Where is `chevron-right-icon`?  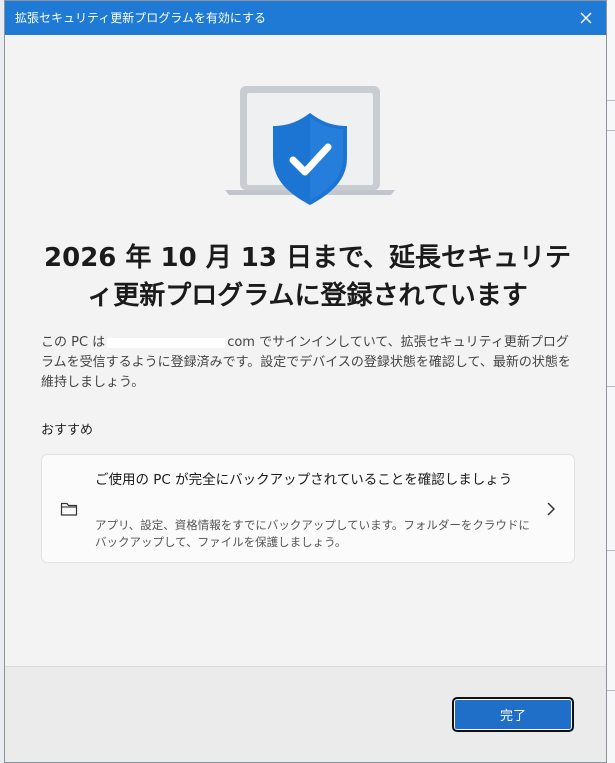 chevron-right-icon is located at coordinates (551, 509).